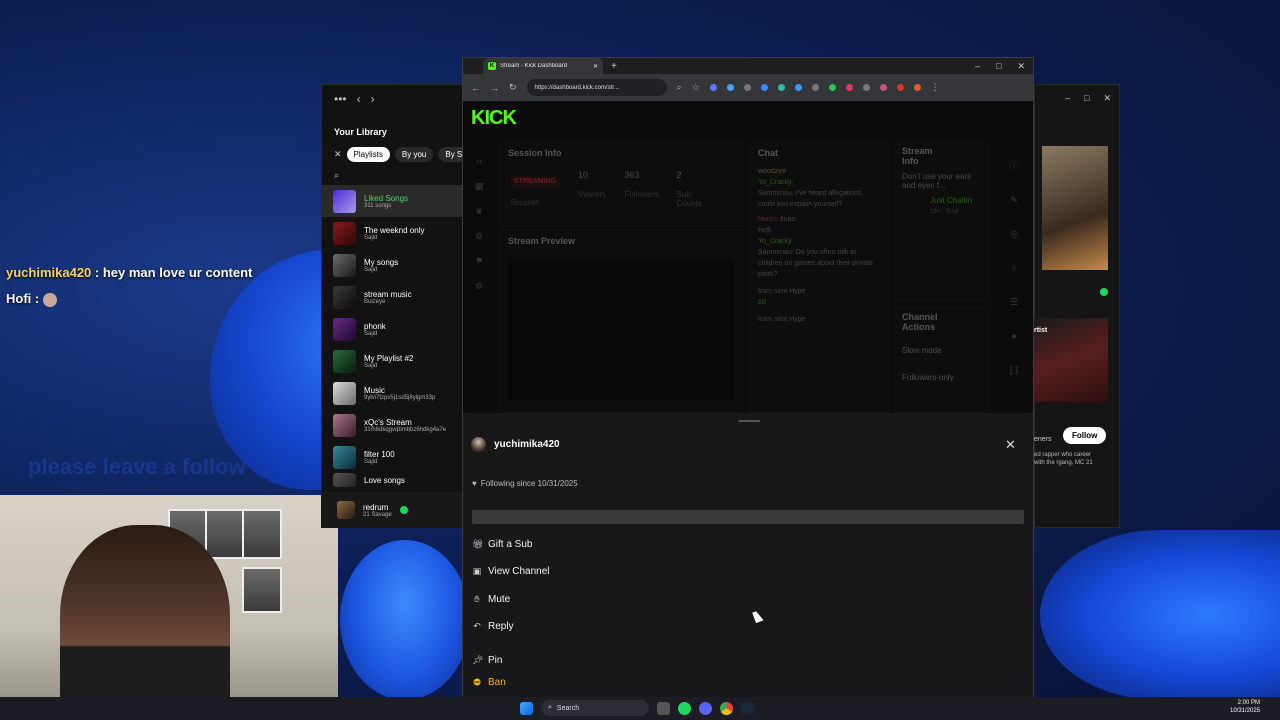 The image size is (1280, 720). Describe the element at coordinates (389, 358) in the screenshot. I see `library-item-name: My Playlist #2` at that location.